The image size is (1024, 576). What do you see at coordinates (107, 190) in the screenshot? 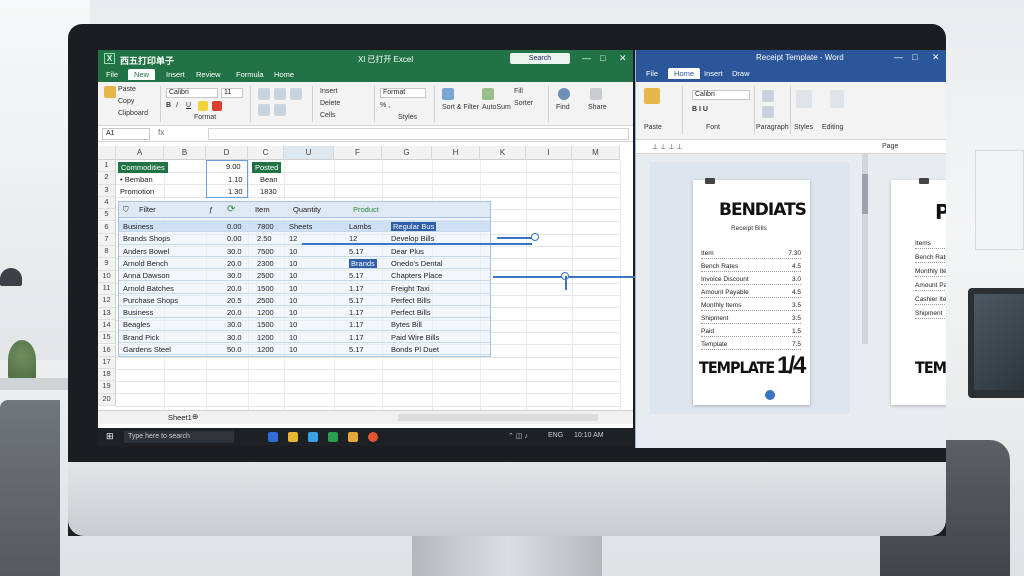
I see `row-header: 3` at bounding box center [107, 190].